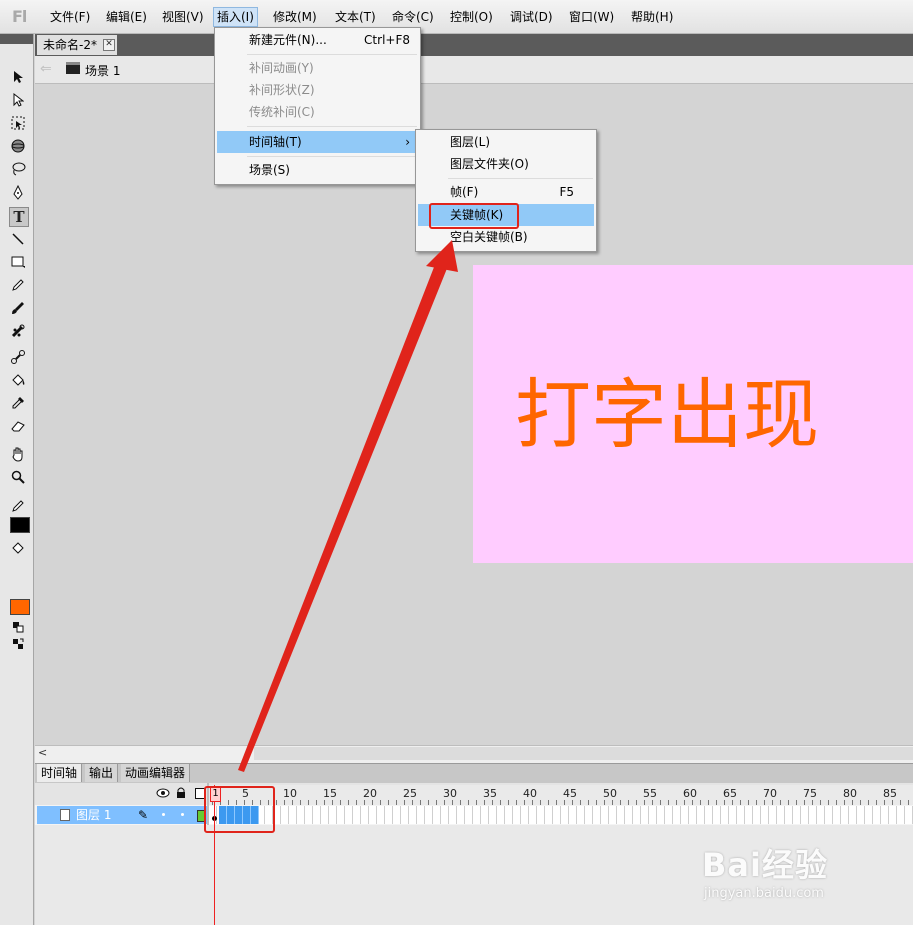 This screenshot has width=913, height=925. Describe the element at coordinates (765, 865) in the screenshot. I see `watermark-logo: Bai经验` at that location.